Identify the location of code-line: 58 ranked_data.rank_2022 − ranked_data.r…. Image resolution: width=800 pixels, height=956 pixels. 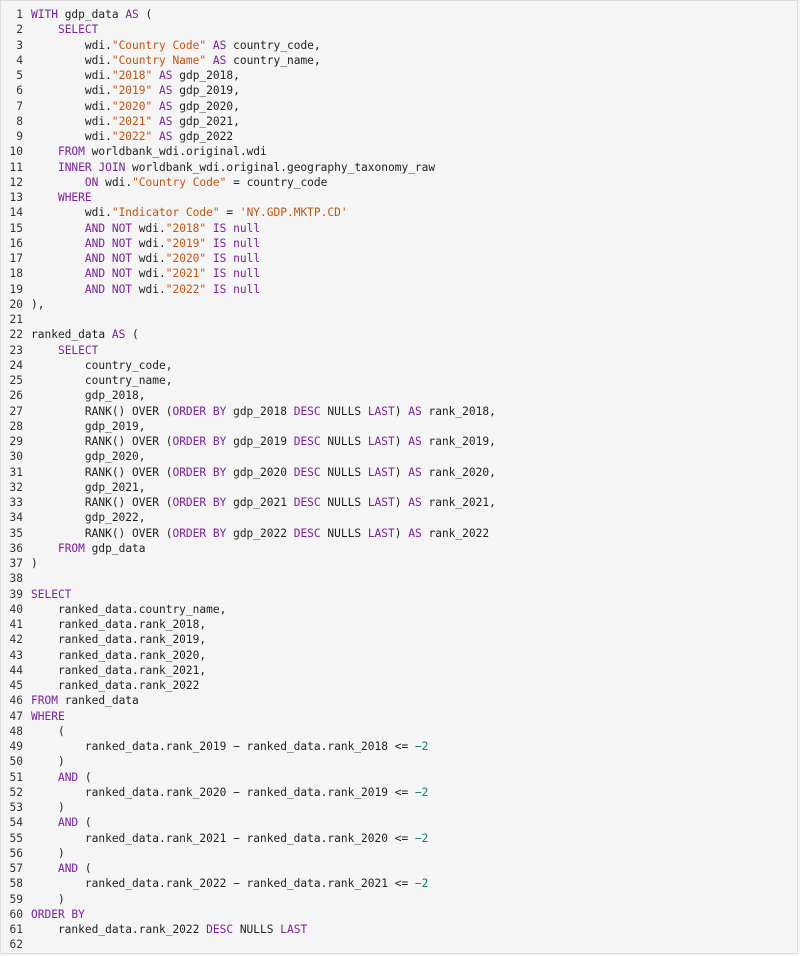
(399, 883).